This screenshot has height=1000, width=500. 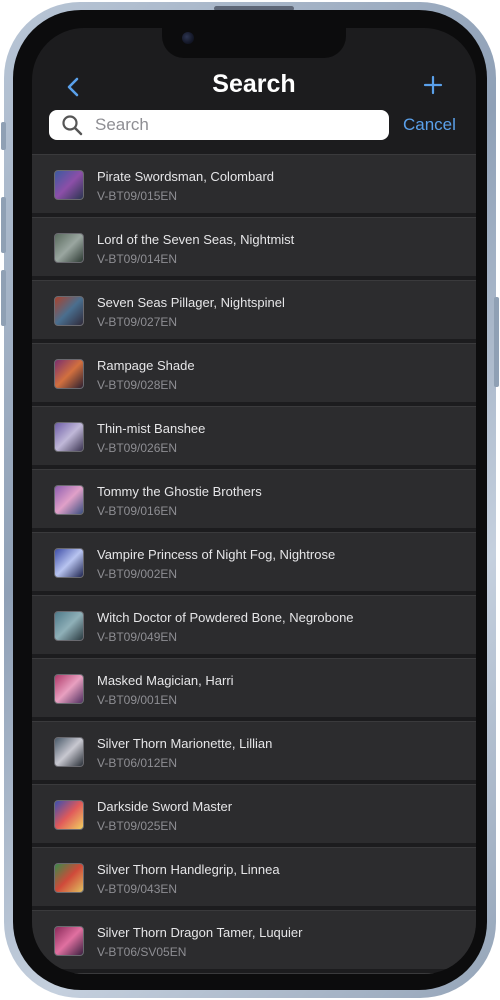 I want to click on card-code: V-BT09/016EN, so click(x=137, y=511).